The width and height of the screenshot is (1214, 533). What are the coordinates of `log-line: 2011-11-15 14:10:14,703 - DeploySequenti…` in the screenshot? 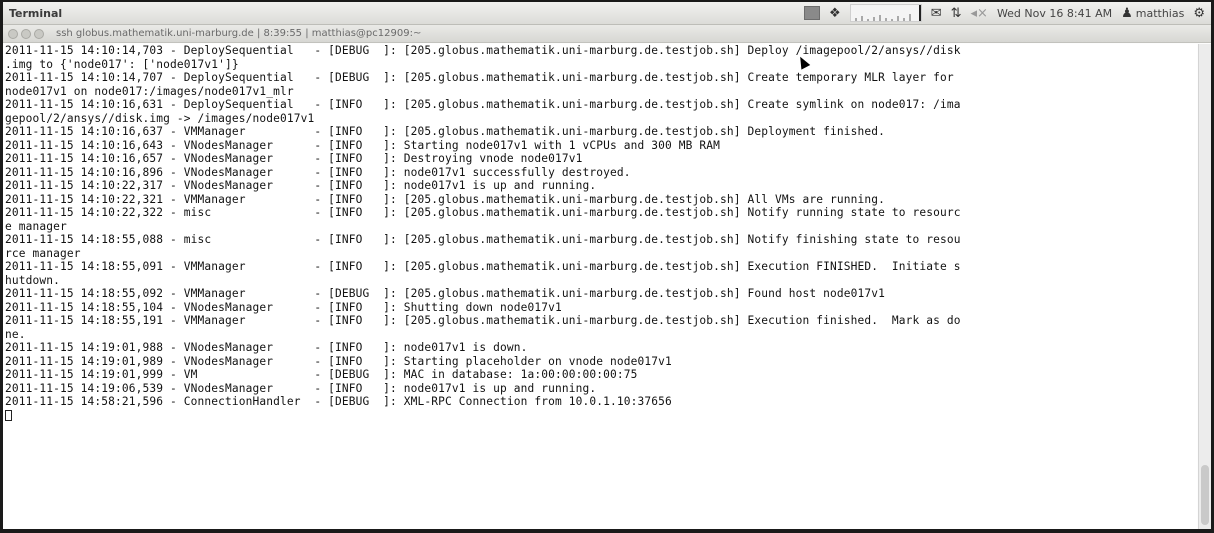 It's located at (483, 50).